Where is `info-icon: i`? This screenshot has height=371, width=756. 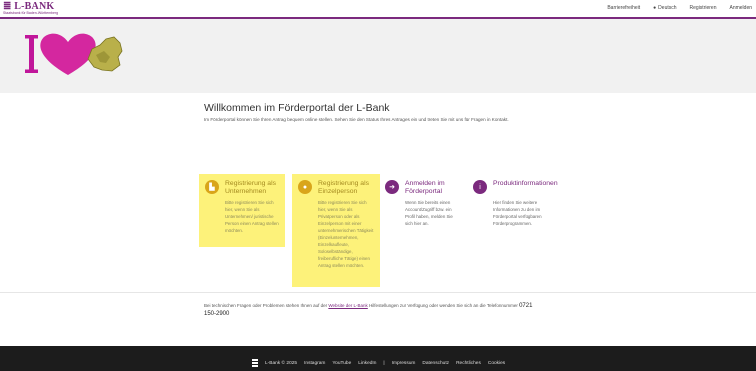 info-icon: i is located at coordinates (480, 187).